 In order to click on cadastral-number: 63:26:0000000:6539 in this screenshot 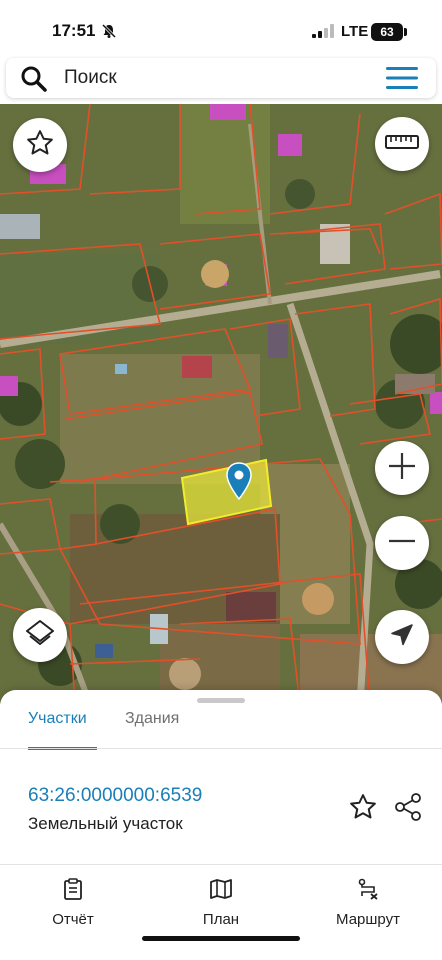, I will do `click(115, 796)`.